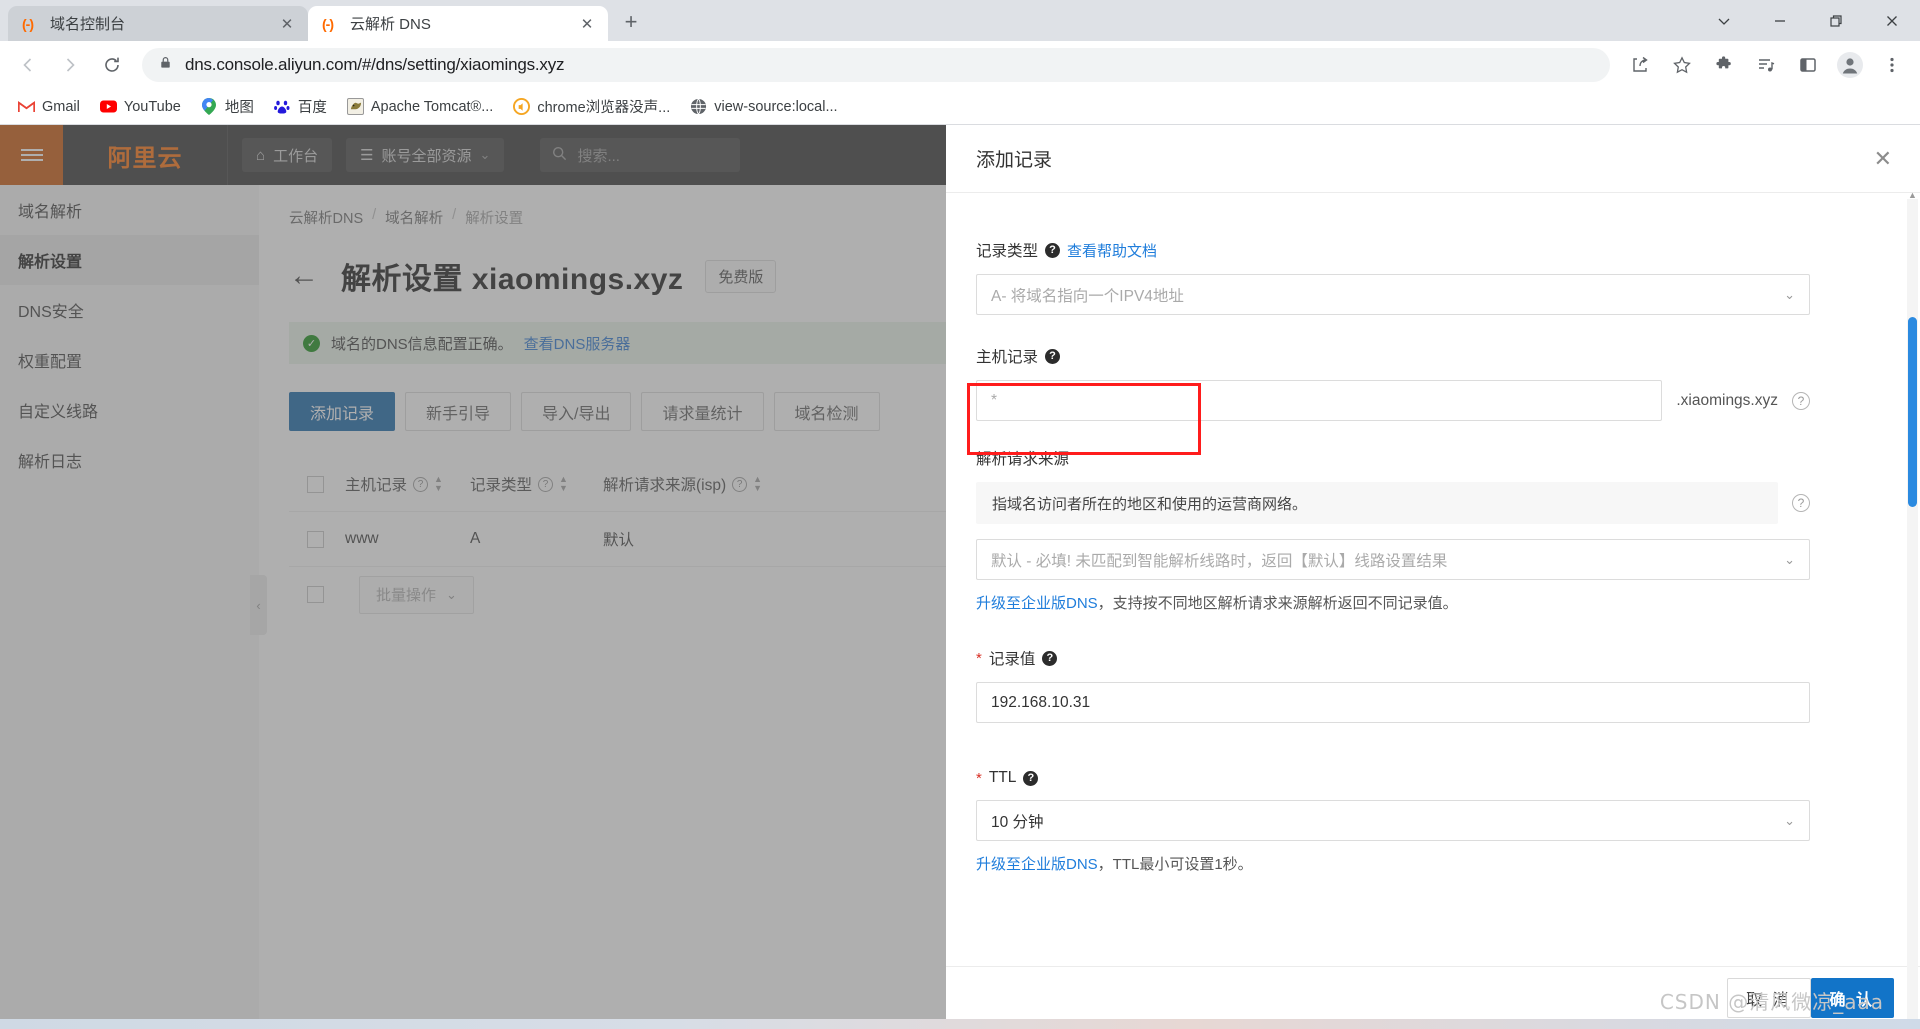  What do you see at coordinates (1319, 400) in the screenshot?
I see `host-record-input: *` at bounding box center [1319, 400].